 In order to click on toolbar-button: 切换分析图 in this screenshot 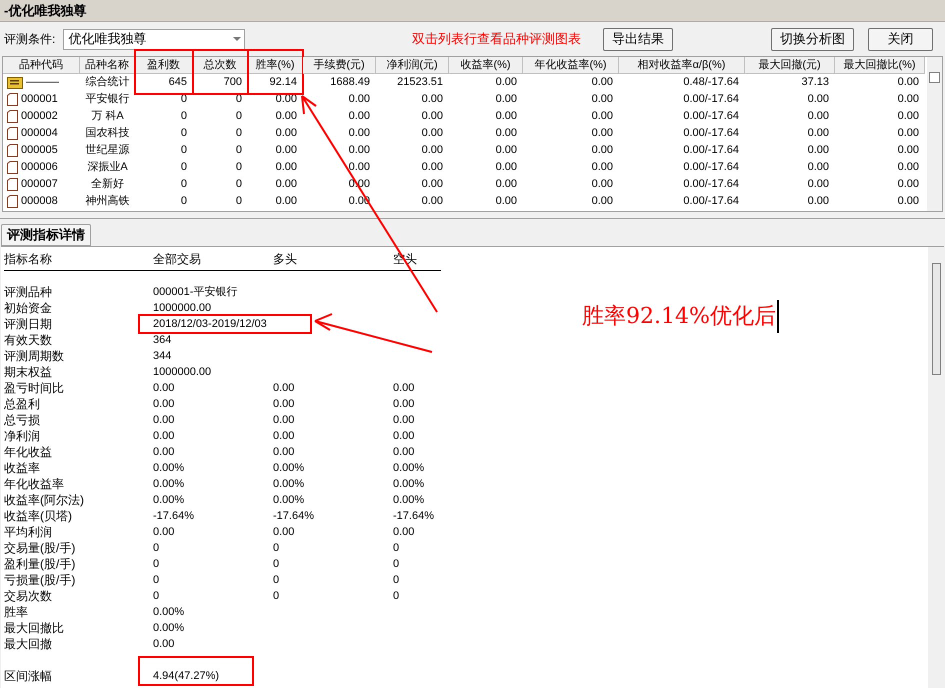, I will do `click(812, 39)`.